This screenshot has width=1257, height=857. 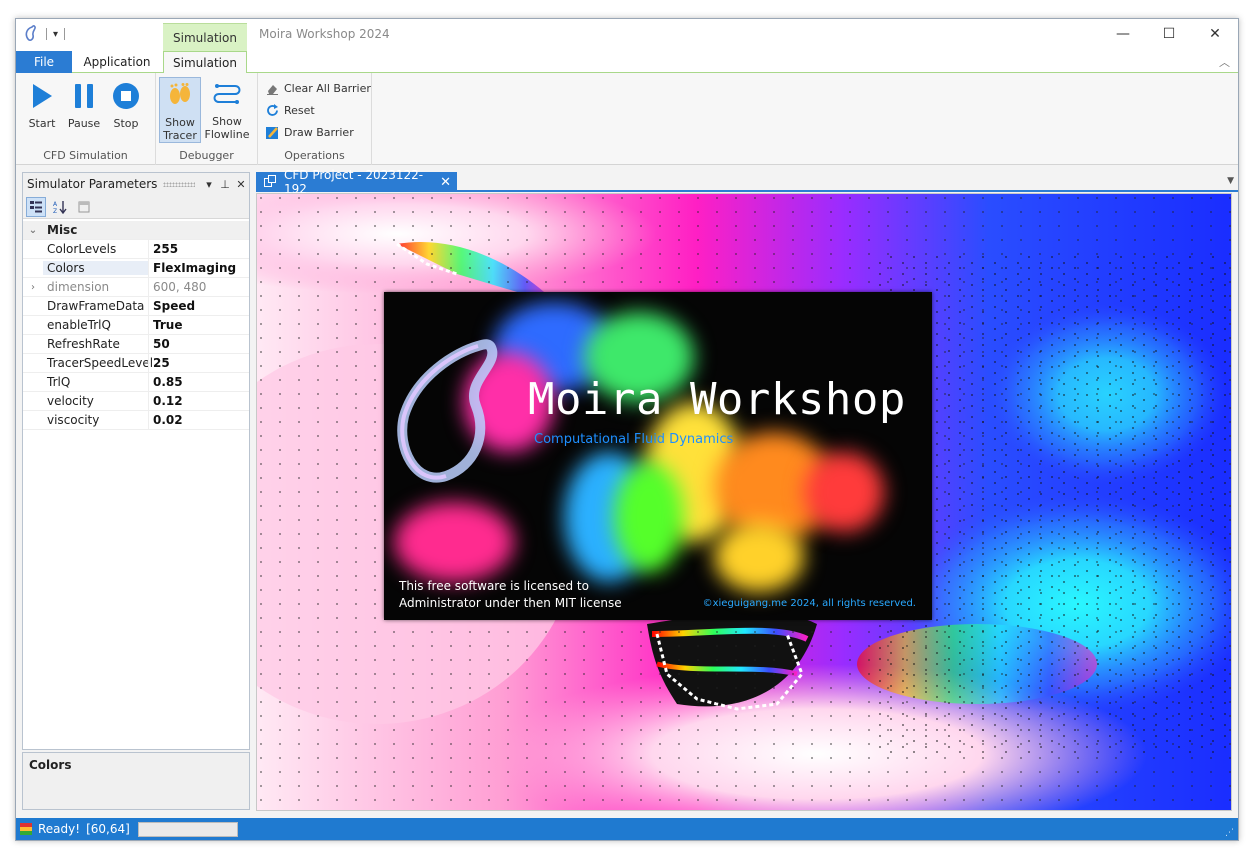 I want to click on reset-label: Reset, so click(x=299, y=110).